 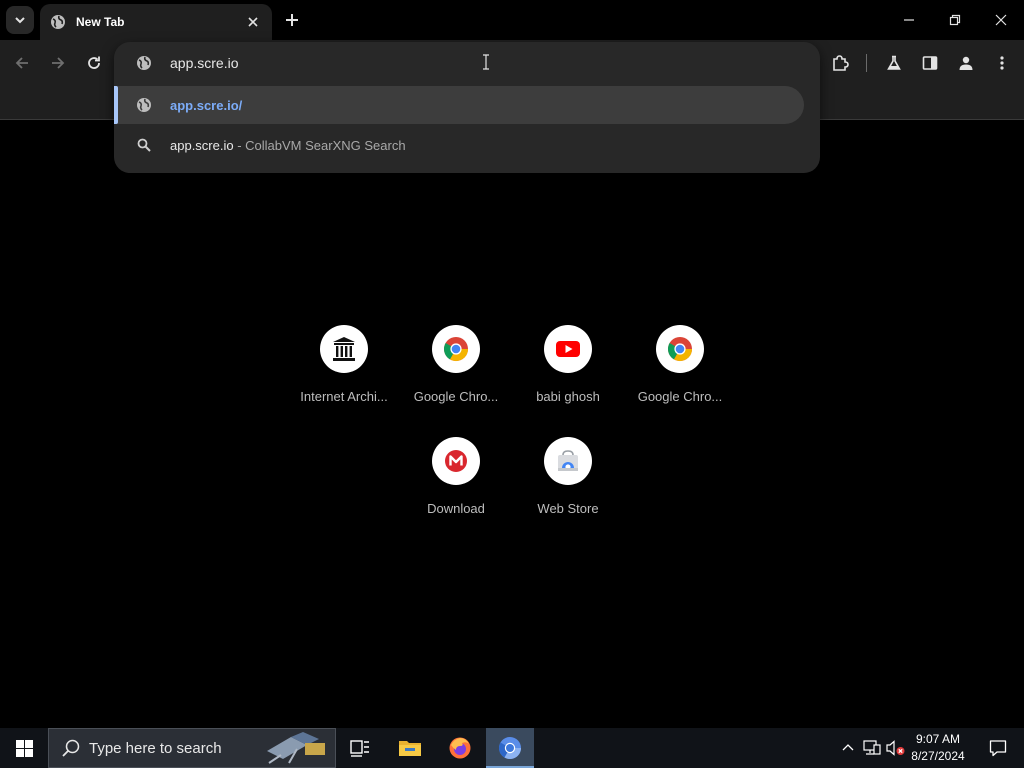 I want to click on shortcut-tile: Download, so click(x=456, y=493).